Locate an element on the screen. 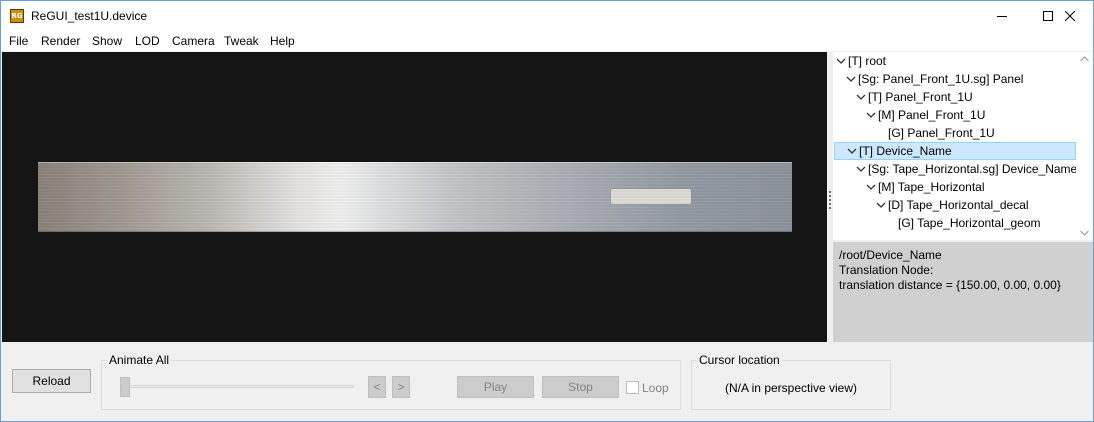 The width and height of the screenshot is (1094, 422). cursor-location-title: Cursor location is located at coordinates (739, 360).